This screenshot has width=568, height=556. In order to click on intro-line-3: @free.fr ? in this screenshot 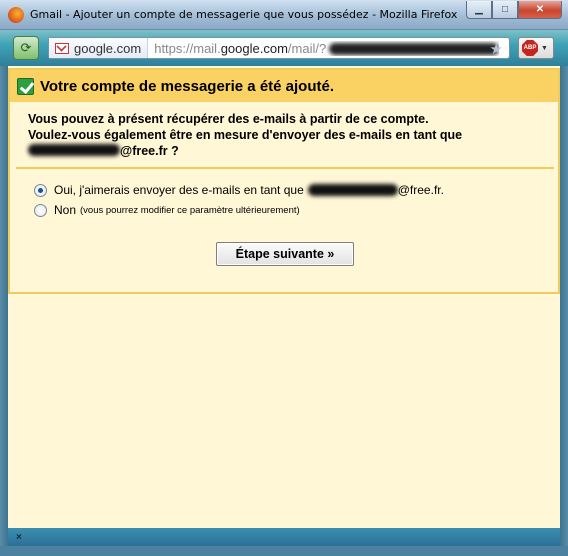, I will do `click(293, 151)`.